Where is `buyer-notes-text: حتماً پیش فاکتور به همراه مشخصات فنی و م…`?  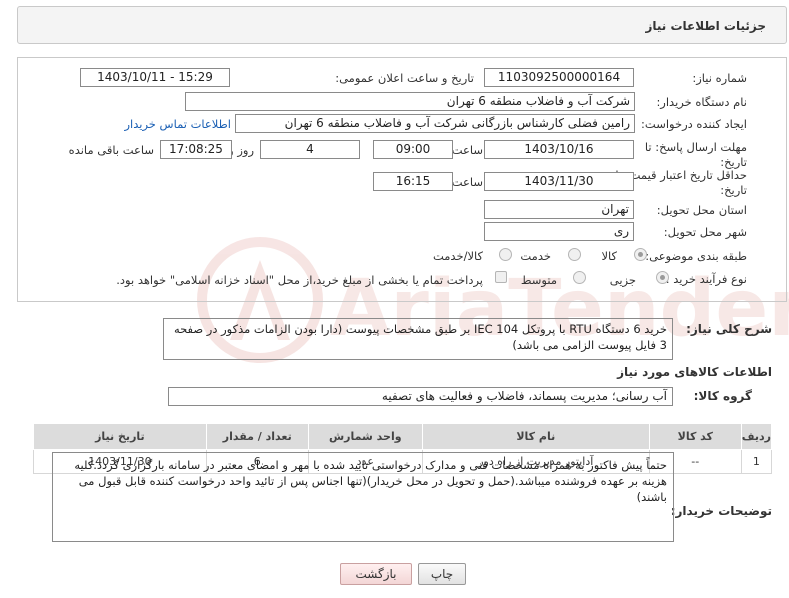
buyer-notes-text: حتماً پیش فاکتور به همراه مشخصات فنی و م… is located at coordinates (363, 497).